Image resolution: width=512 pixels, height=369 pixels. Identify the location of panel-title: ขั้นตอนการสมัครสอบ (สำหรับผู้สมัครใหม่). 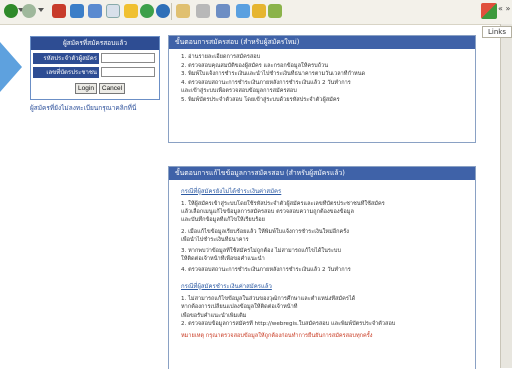
(322, 42).